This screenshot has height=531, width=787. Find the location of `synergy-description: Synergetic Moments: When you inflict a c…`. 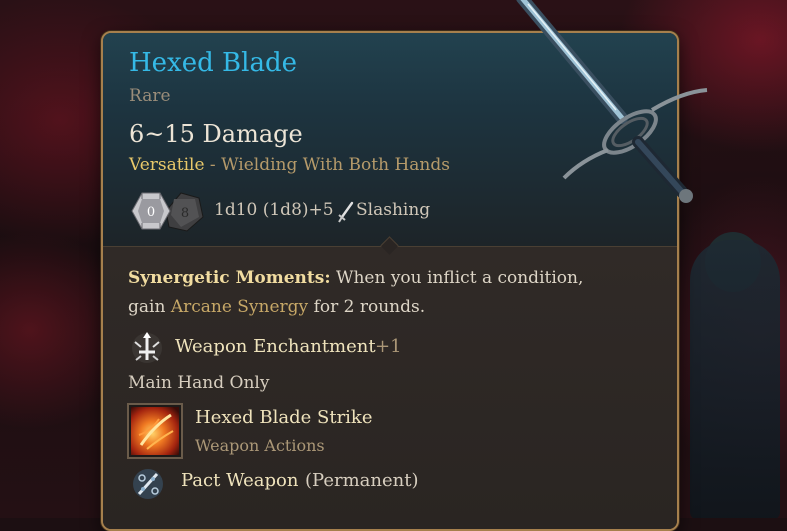

synergy-description: Synergetic Moments: When you inflict a c… is located at coordinates (355, 293).